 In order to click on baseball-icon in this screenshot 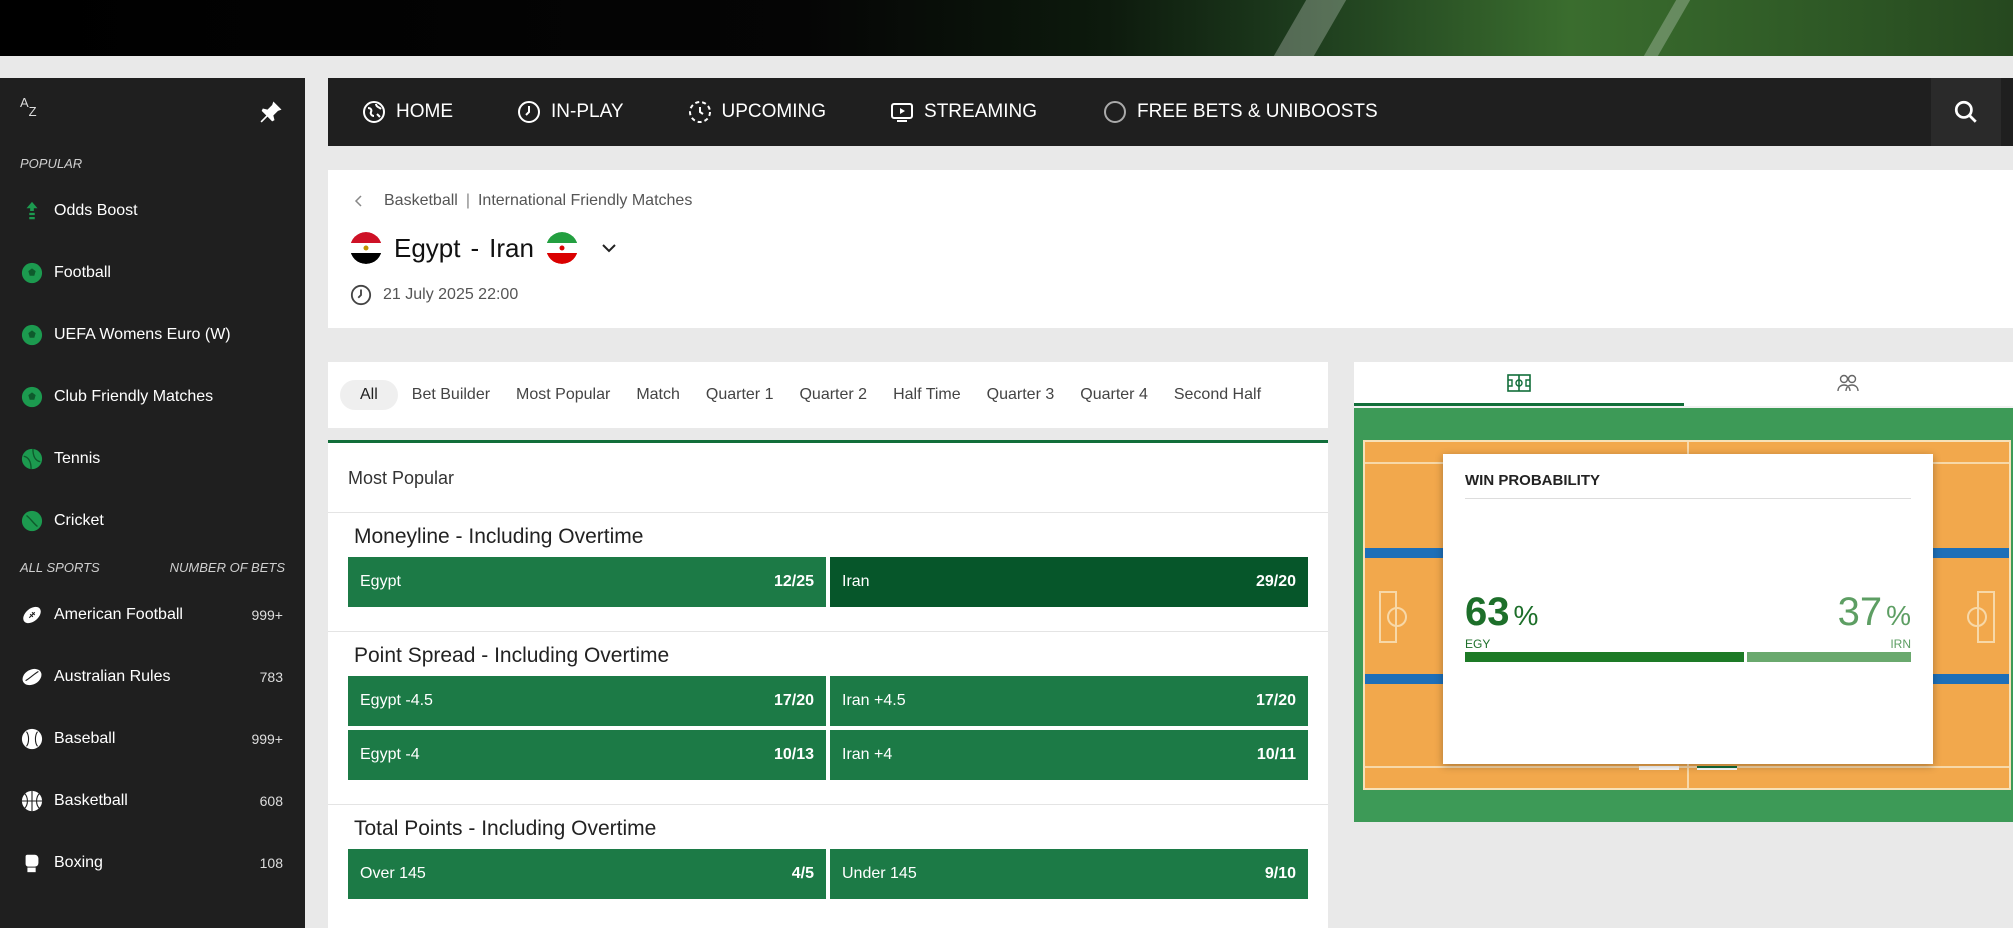, I will do `click(32, 739)`.